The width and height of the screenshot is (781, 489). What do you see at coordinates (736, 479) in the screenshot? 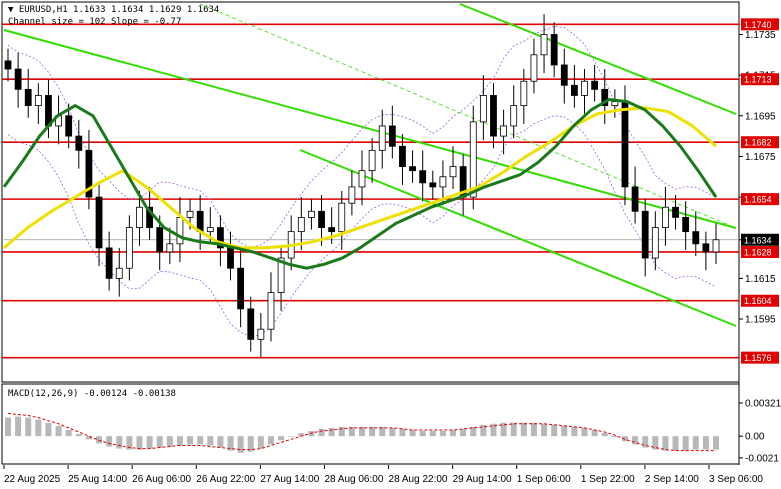
I see `time-tick-label: 3 Sep 06:00` at bounding box center [736, 479].